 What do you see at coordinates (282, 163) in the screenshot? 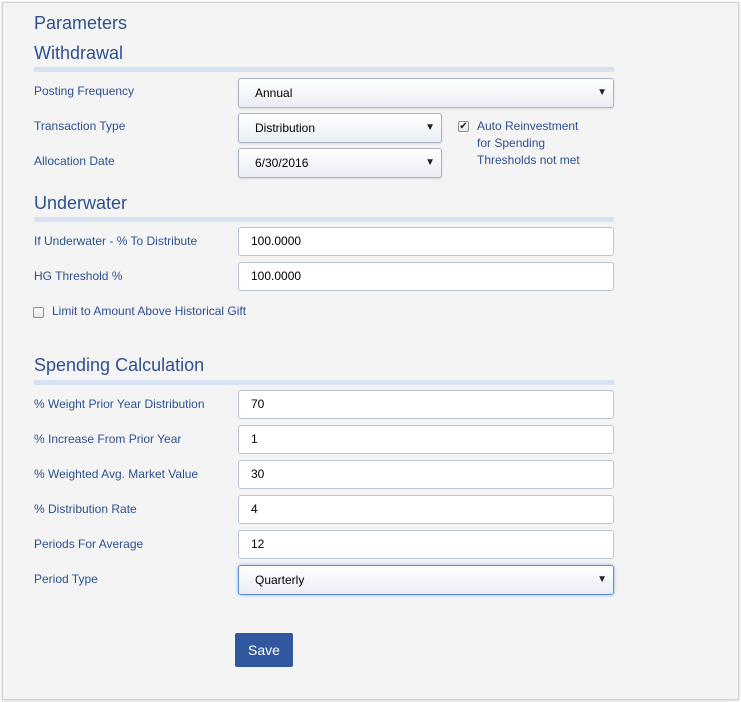
I see `allocation-date-value: 6/30/2016` at bounding box center [282, 163].